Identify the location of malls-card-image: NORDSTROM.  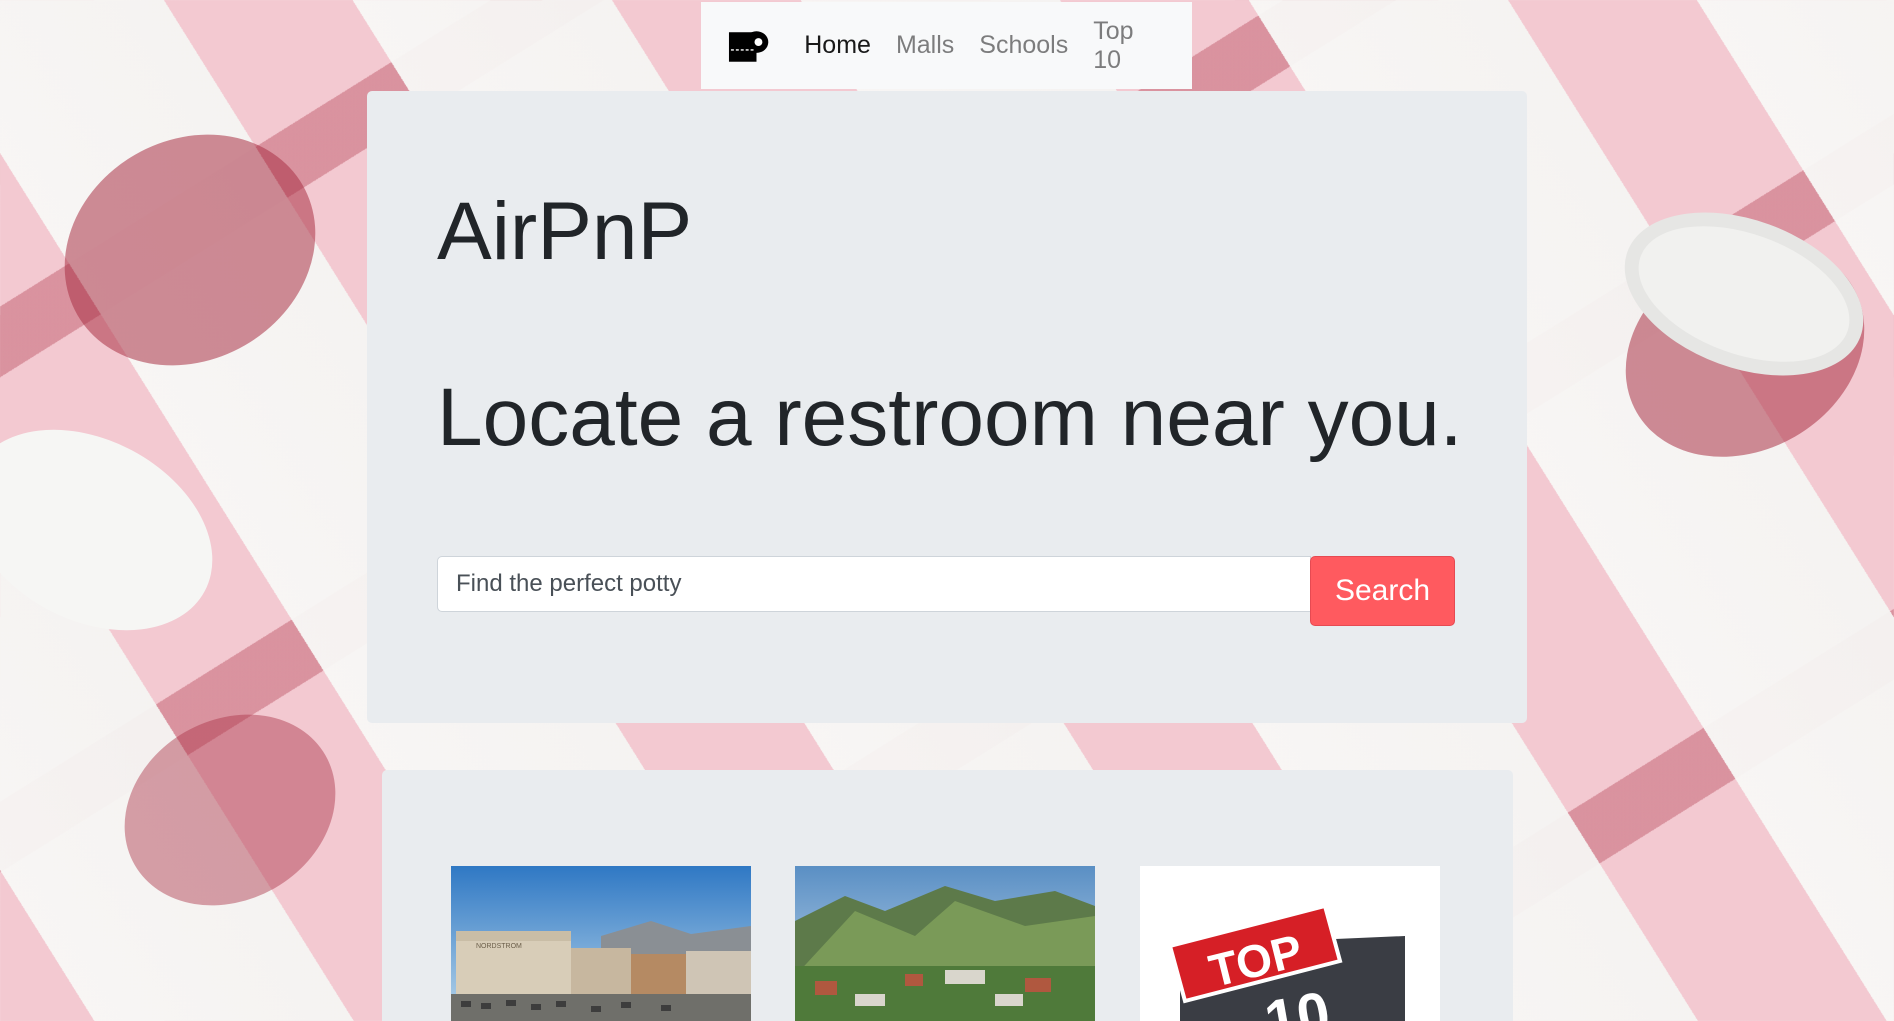
(601, 943).